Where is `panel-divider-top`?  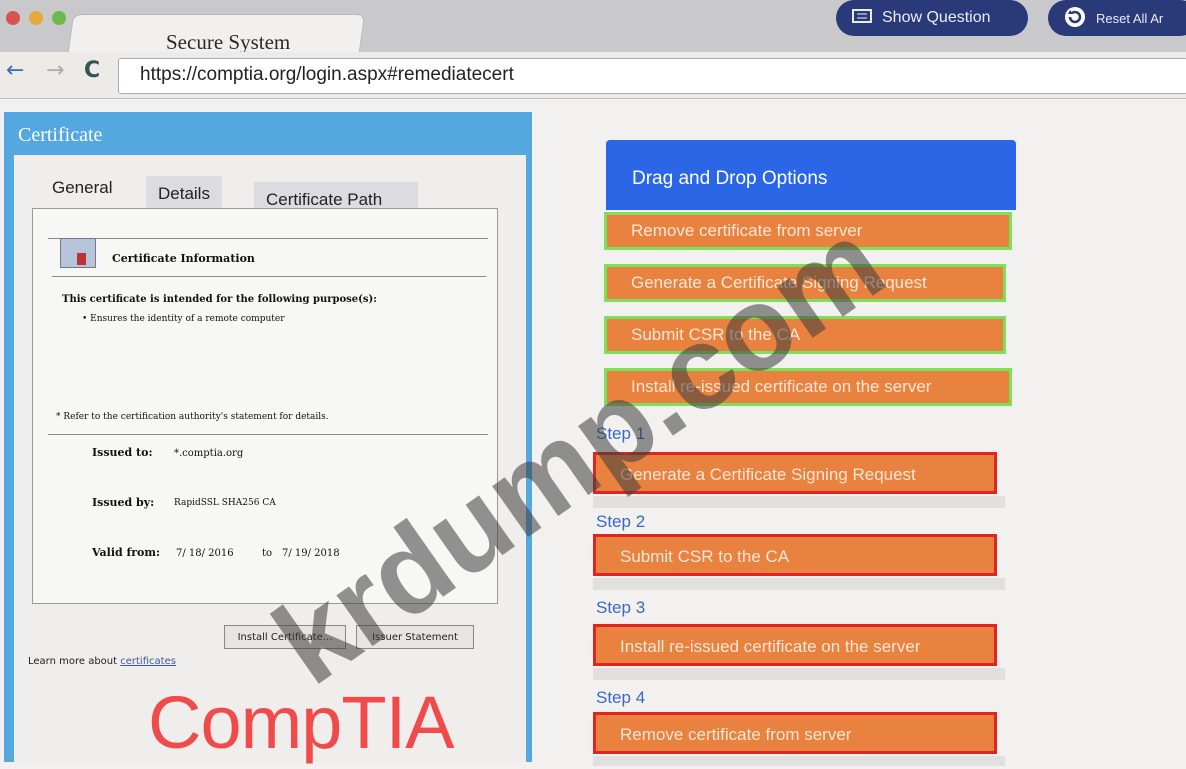 panel-divider-top is located at coordinates (268, 238).